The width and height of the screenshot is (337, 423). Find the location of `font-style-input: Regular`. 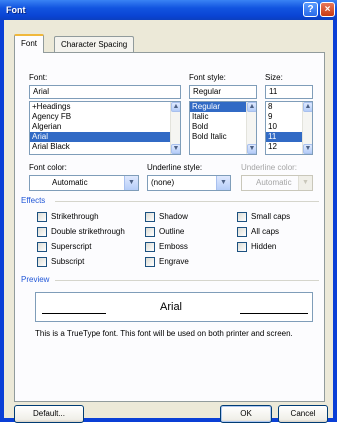

font-style-input: Regular is located at coordinates (223, 92).